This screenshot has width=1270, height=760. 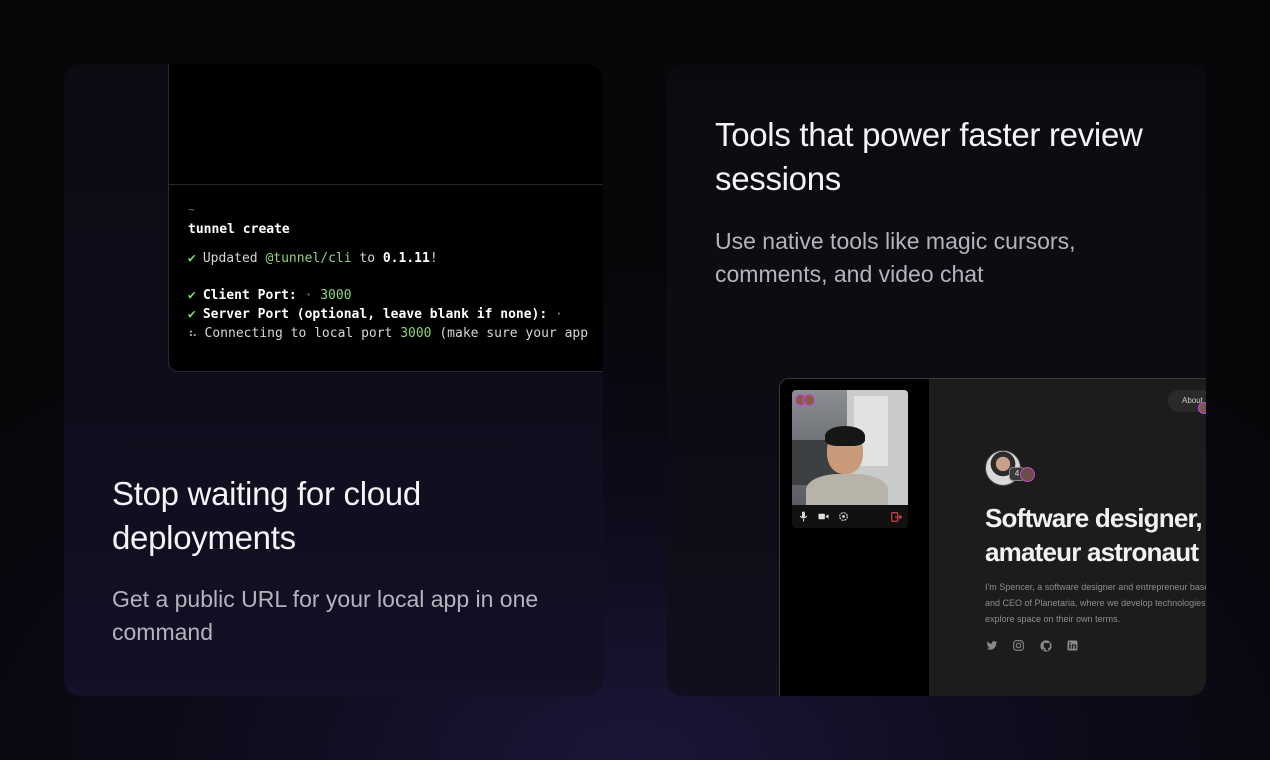 I want to click on connecting-suffix: (make sure your app, so click(x=510, y=333).